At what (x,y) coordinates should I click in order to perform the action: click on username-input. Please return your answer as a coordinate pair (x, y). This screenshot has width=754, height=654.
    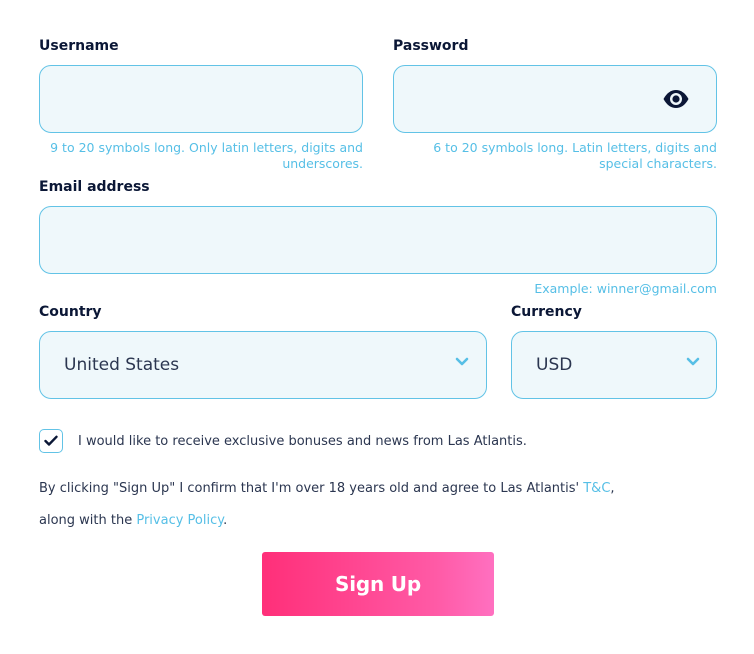
    Looking at the image, I should click on (201, 99).